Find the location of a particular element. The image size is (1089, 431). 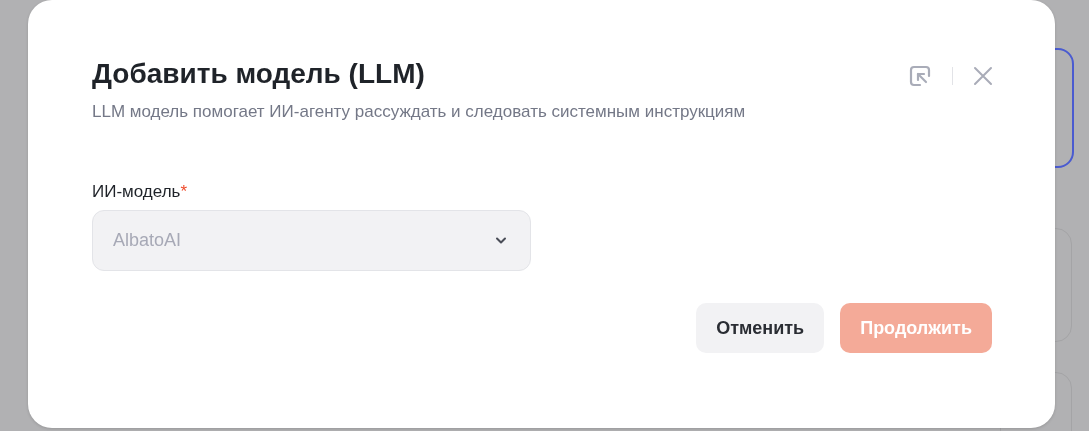

collapse-icon is located at coordinates (920, 76).